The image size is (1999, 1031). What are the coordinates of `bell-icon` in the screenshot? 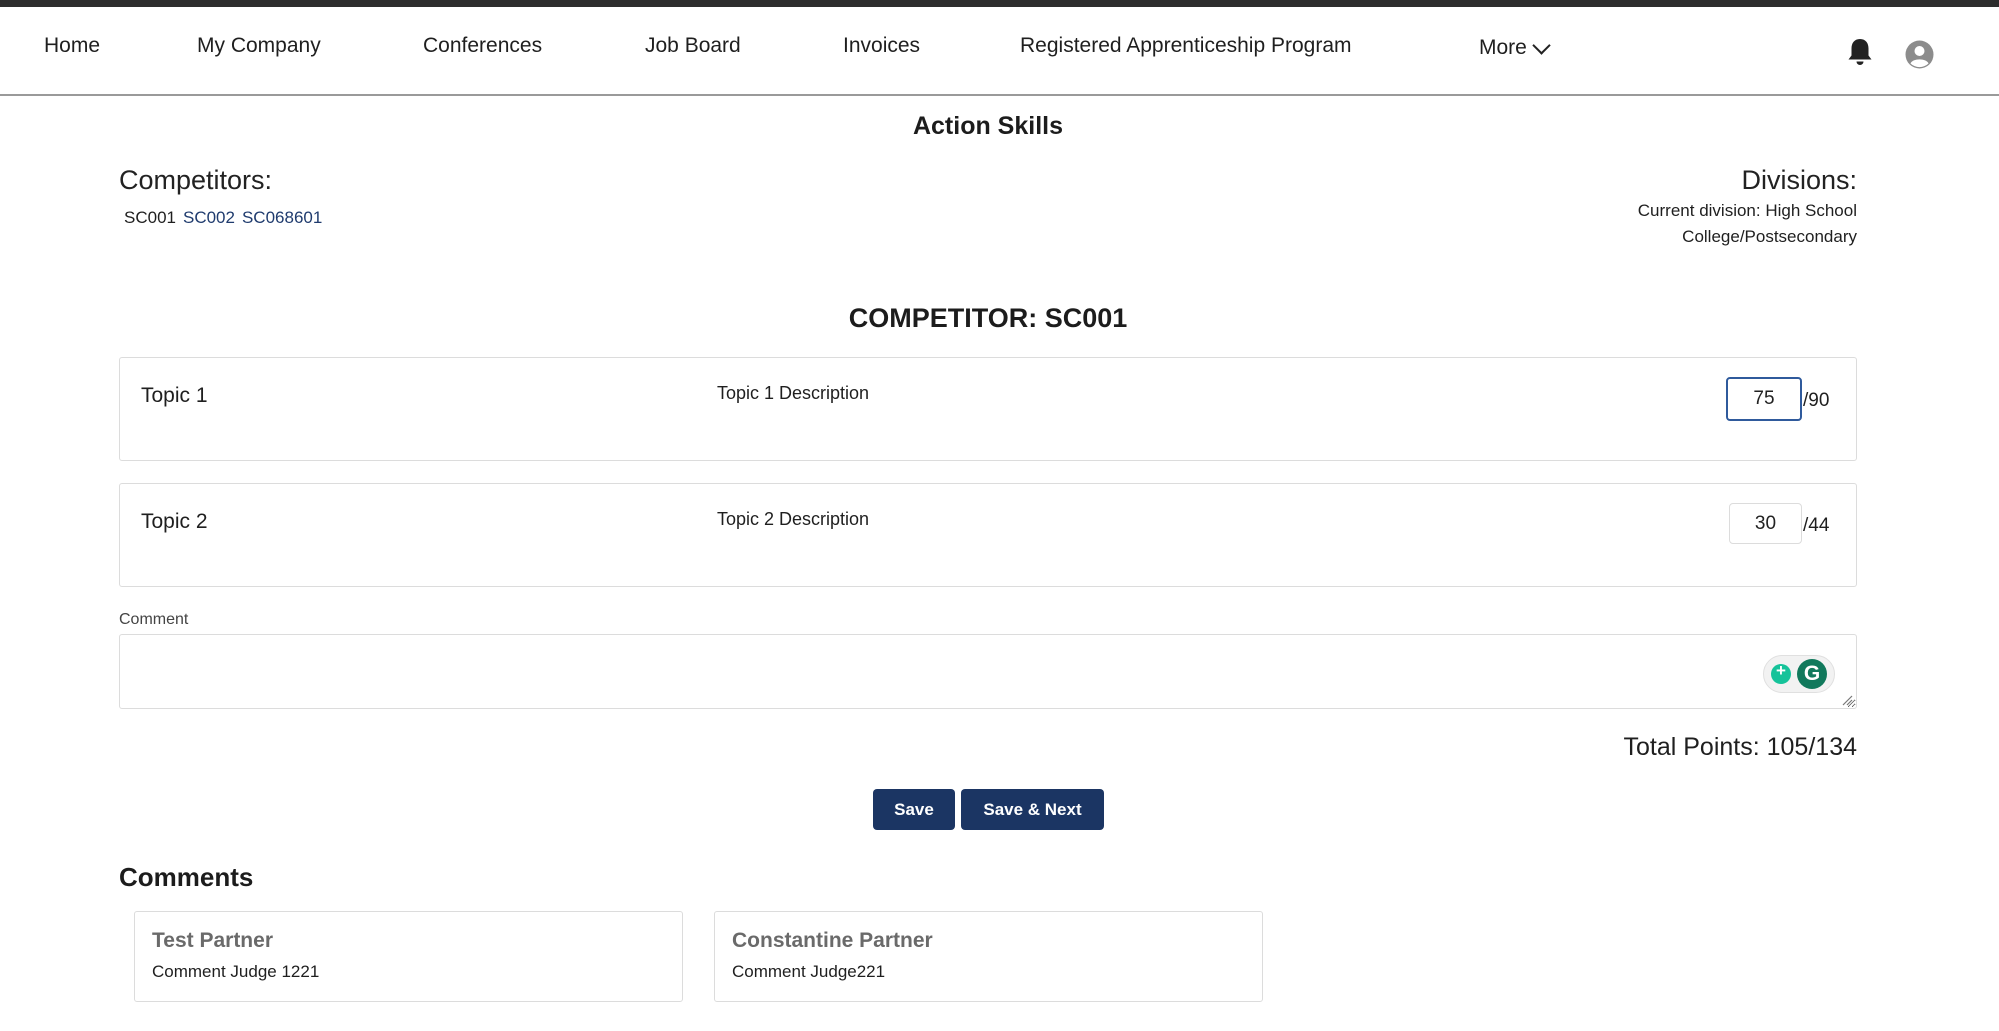 It's located at (1860, 52).